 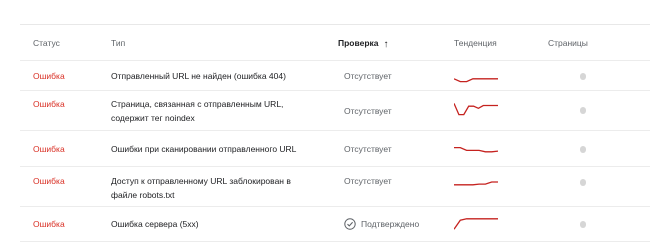 What do you see at coordinates (153, 118) in the screenshot?
I see `type-label-line-2: содержит тег noindex` at bounding box center [153, 118].